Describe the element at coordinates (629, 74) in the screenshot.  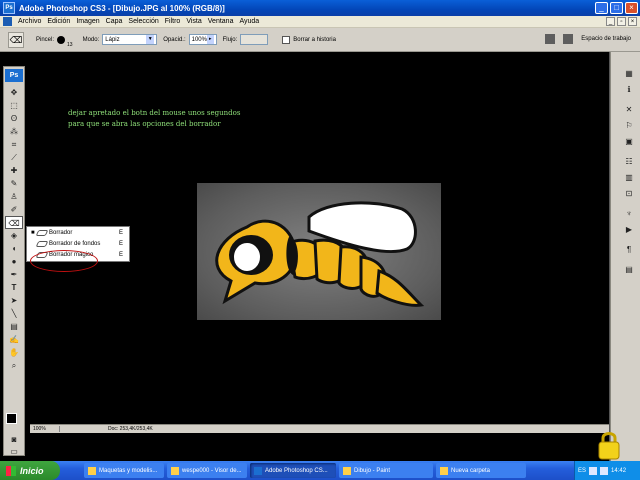
I see `navigator-panel-icon: ▦` at that location.